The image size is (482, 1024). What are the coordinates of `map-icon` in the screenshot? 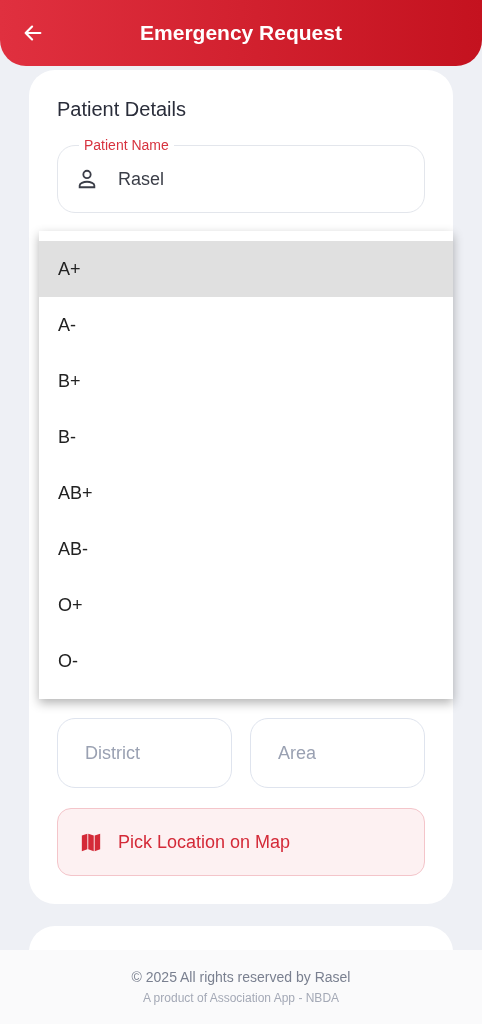 It's located at (91, 842).